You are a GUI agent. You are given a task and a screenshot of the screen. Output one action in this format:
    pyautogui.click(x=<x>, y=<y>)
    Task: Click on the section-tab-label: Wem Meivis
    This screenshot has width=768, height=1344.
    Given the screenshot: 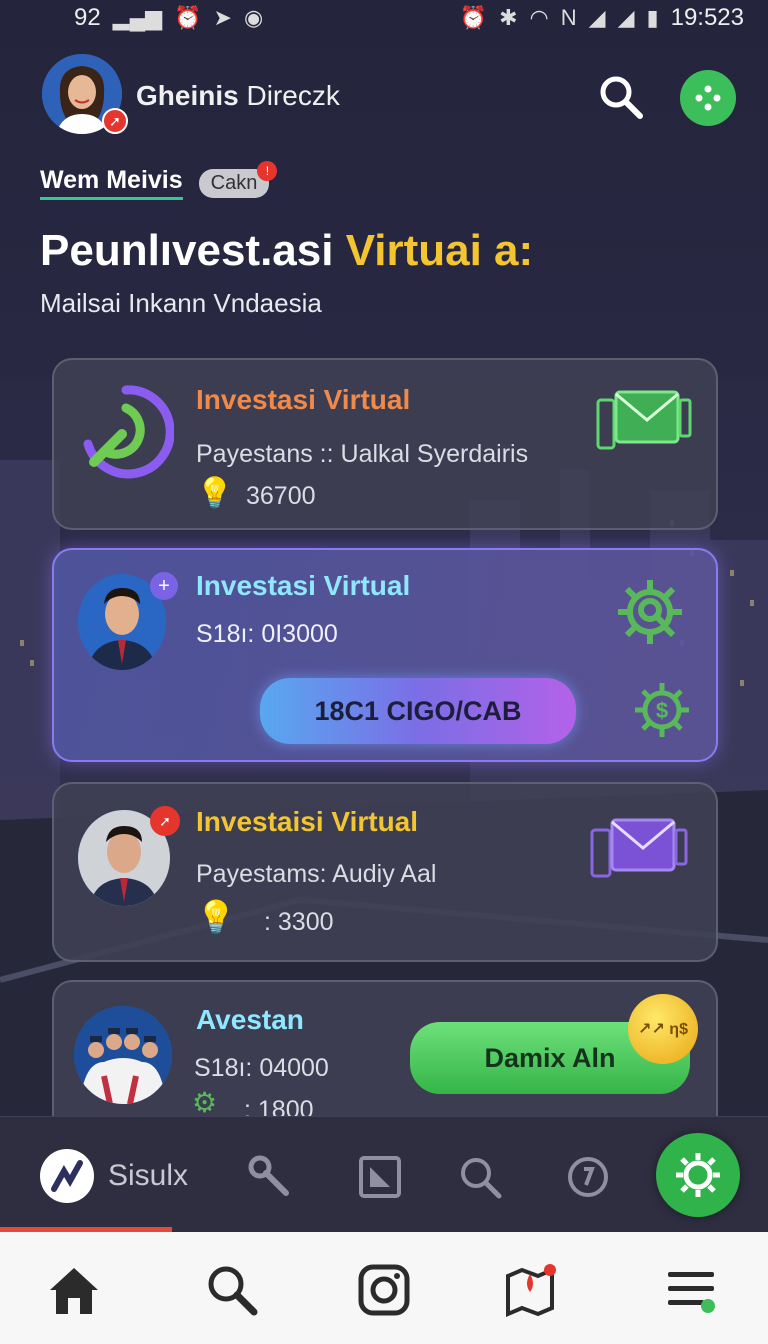 What is the action you would take?
    pyautogui.click(x=111, y=183)
    